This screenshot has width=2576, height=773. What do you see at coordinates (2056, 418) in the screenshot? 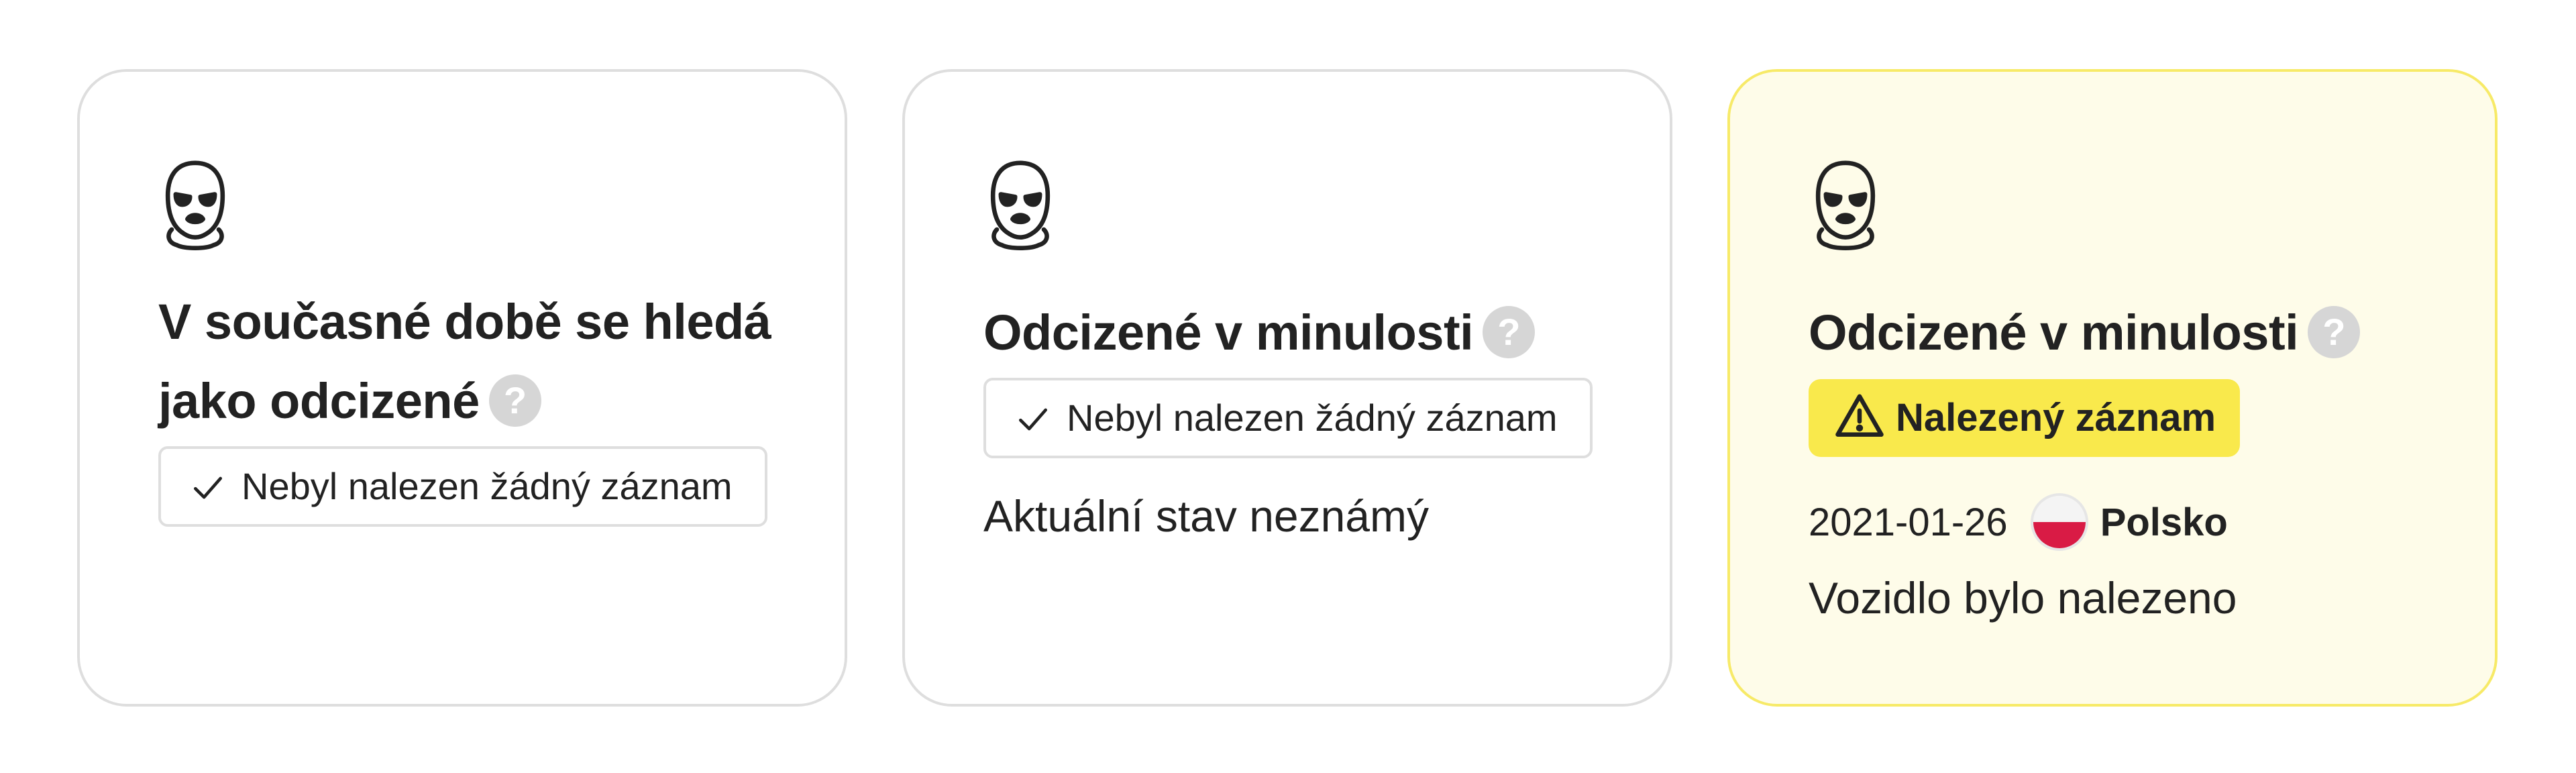
I see `badge-text: Nalezený záznam` at bounding box center [2056, 418].